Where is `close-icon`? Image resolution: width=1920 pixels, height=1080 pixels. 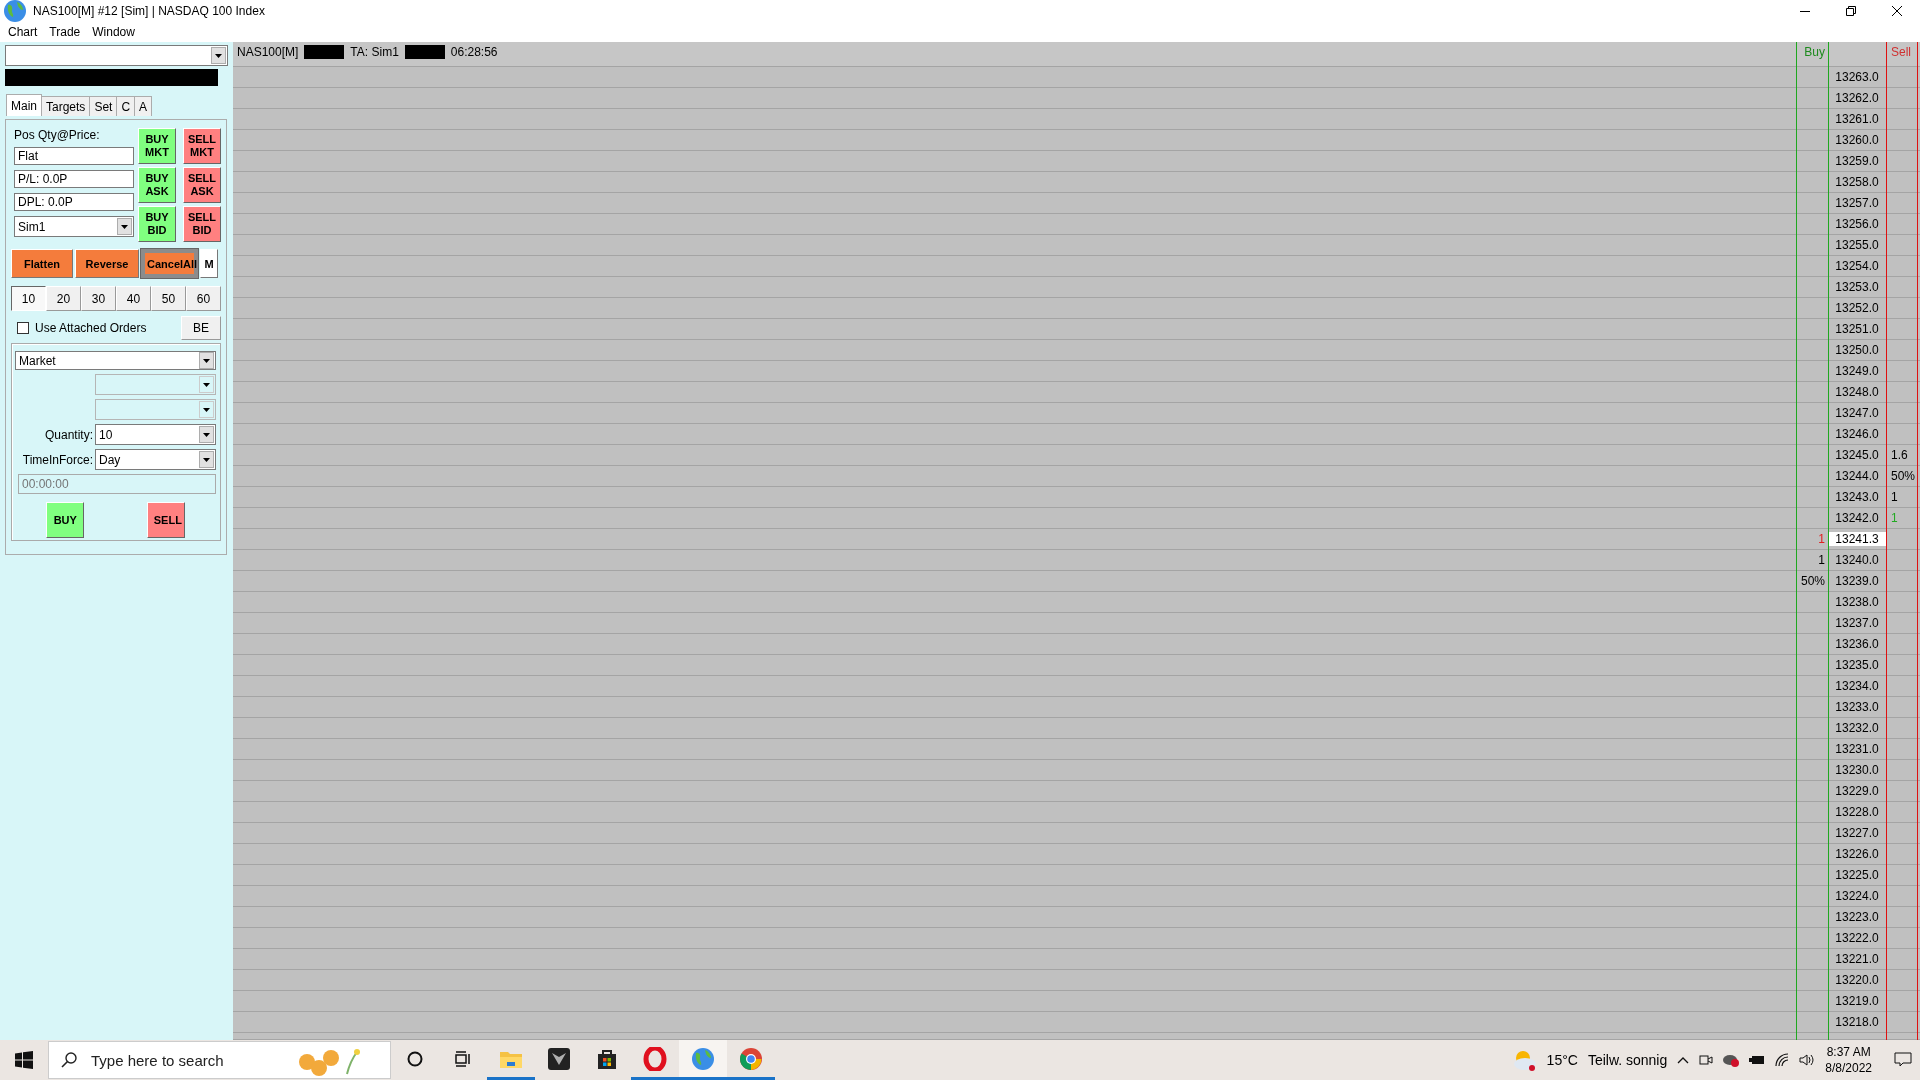
close-icon is located at coordinates (1897, 11).